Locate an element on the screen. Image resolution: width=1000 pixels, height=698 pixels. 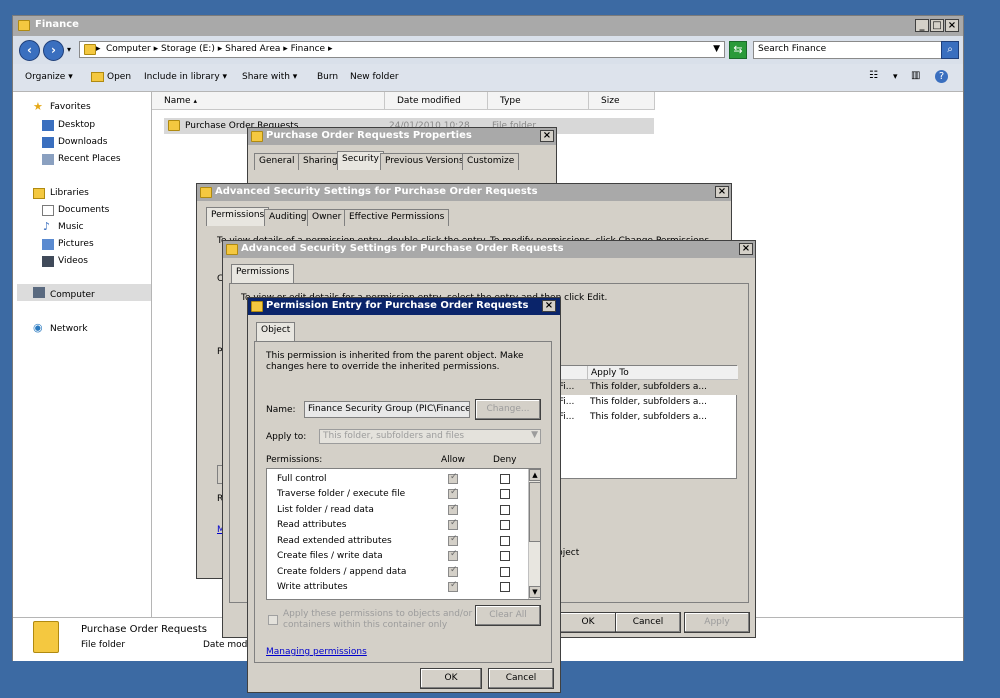
nav-favorites: Favorites is located at coordinates (70, 107).